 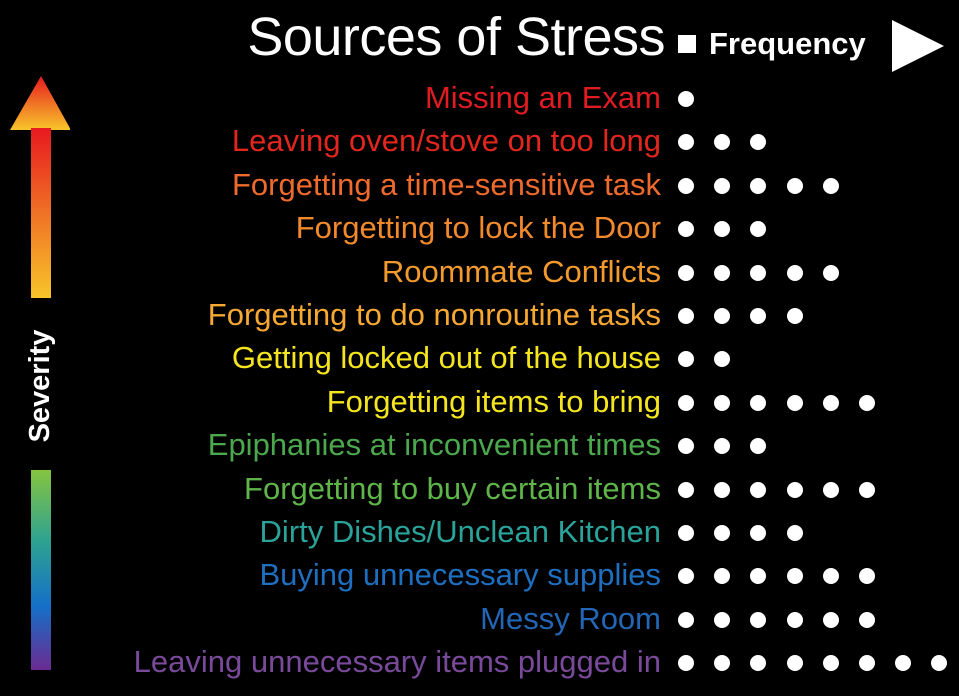 What do you see at coordinates (434, 445) in the screenshot?
I see `row-label: Epiphanies at inconvenient times` at bounding box center [434, 445].